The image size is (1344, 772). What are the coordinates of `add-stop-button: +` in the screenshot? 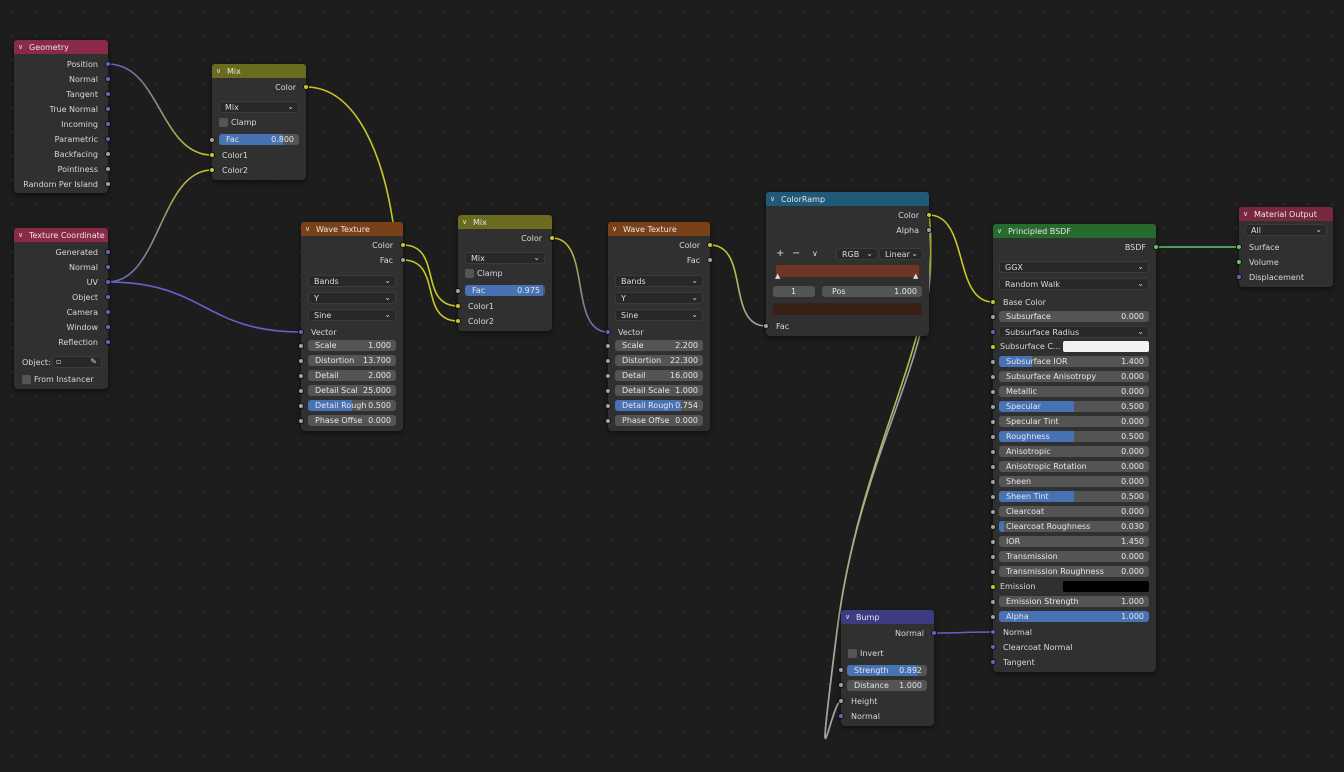 It's located at (780, 253).